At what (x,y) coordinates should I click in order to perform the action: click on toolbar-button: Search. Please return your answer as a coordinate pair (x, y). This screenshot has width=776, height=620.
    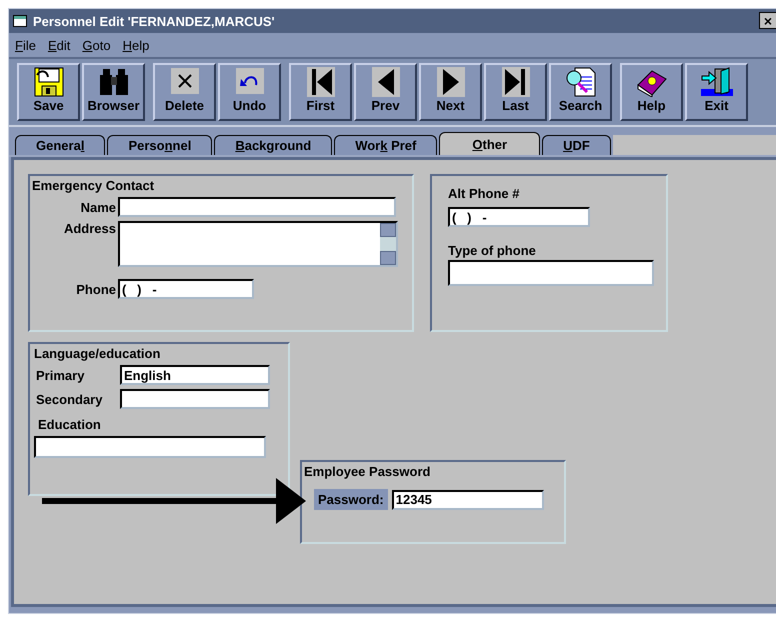
    Looking at the image, I should click on (580, 92).